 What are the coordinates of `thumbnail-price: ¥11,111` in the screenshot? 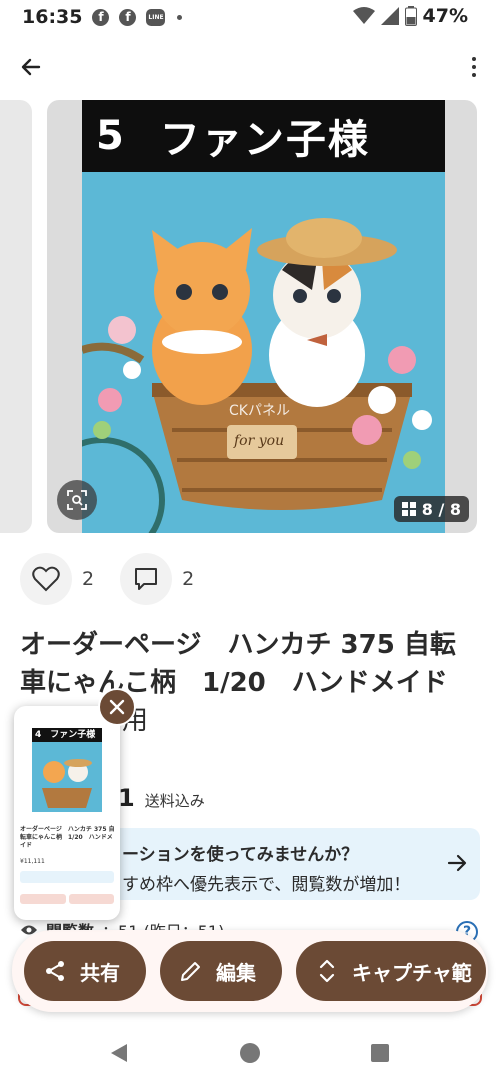 It's located at (32, 861).